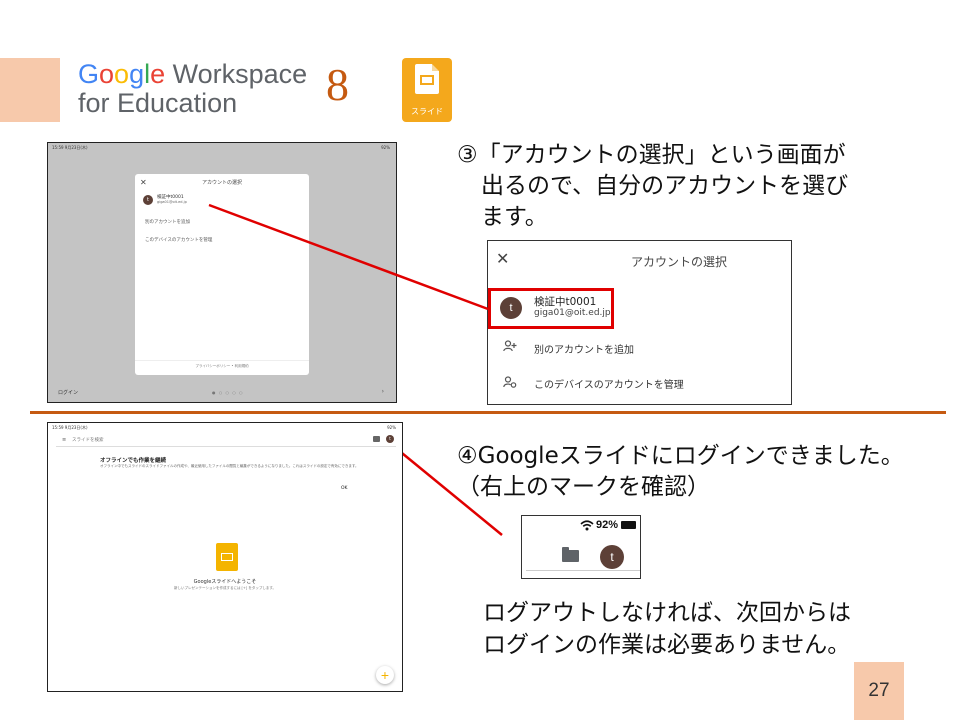  What do you see at coordinates (88, 440) in the screenshot?
I see `search-input: スライドを検索` at bounding box center [88, 440].